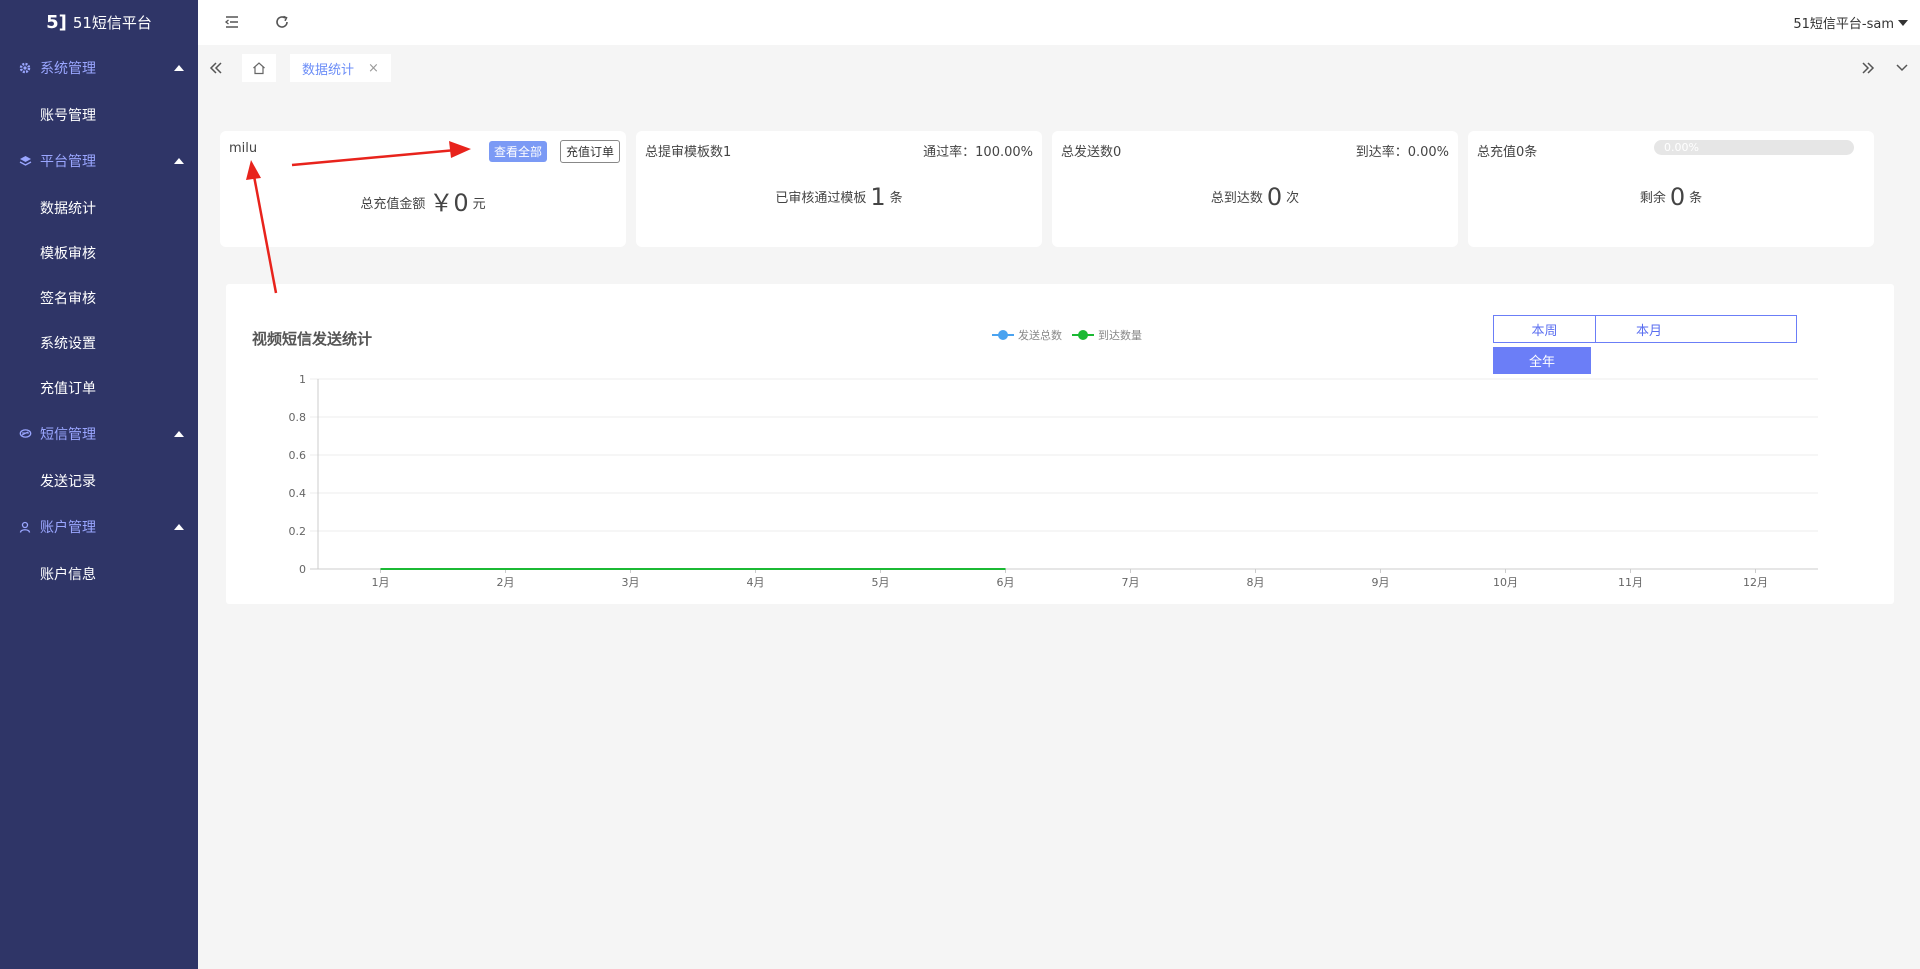 This screenshot has width=1920, height=969. What do you see at coordinates (99, 434) in the screenshot?
I see `menu-head-sms: 短信管理` at bounding box center [99, 434].